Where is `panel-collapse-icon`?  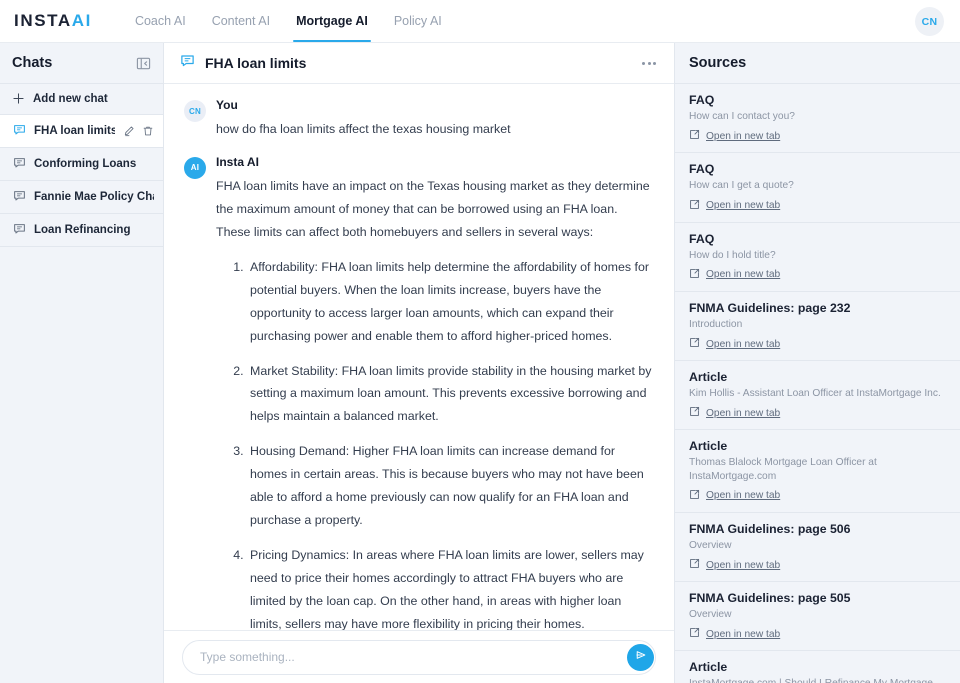 panel-collapse-icon is located at coordinates (143, 63).